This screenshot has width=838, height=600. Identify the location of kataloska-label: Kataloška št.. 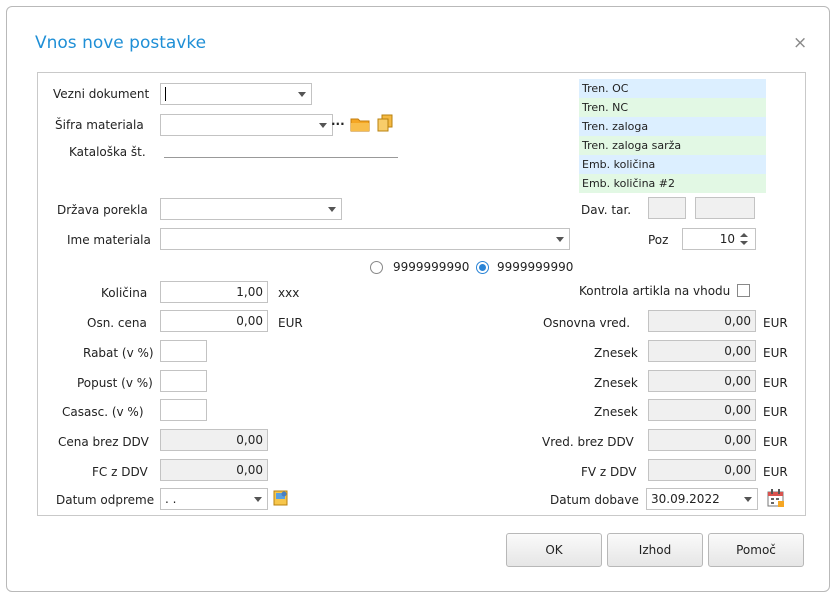
(107, 152).